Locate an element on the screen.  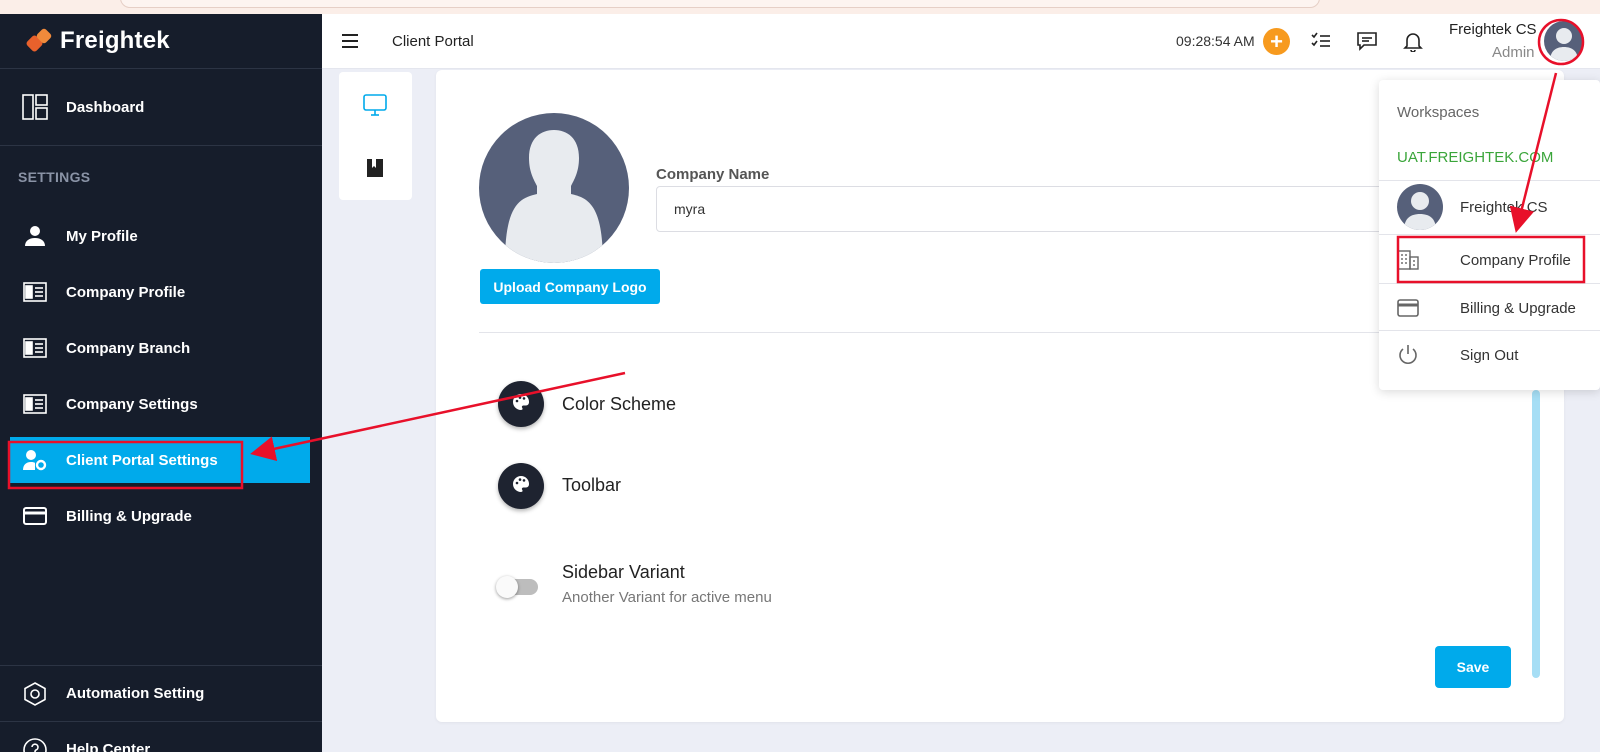
sidebar-variant-label: Sidebar Variant is located at coordinates (623, 572).